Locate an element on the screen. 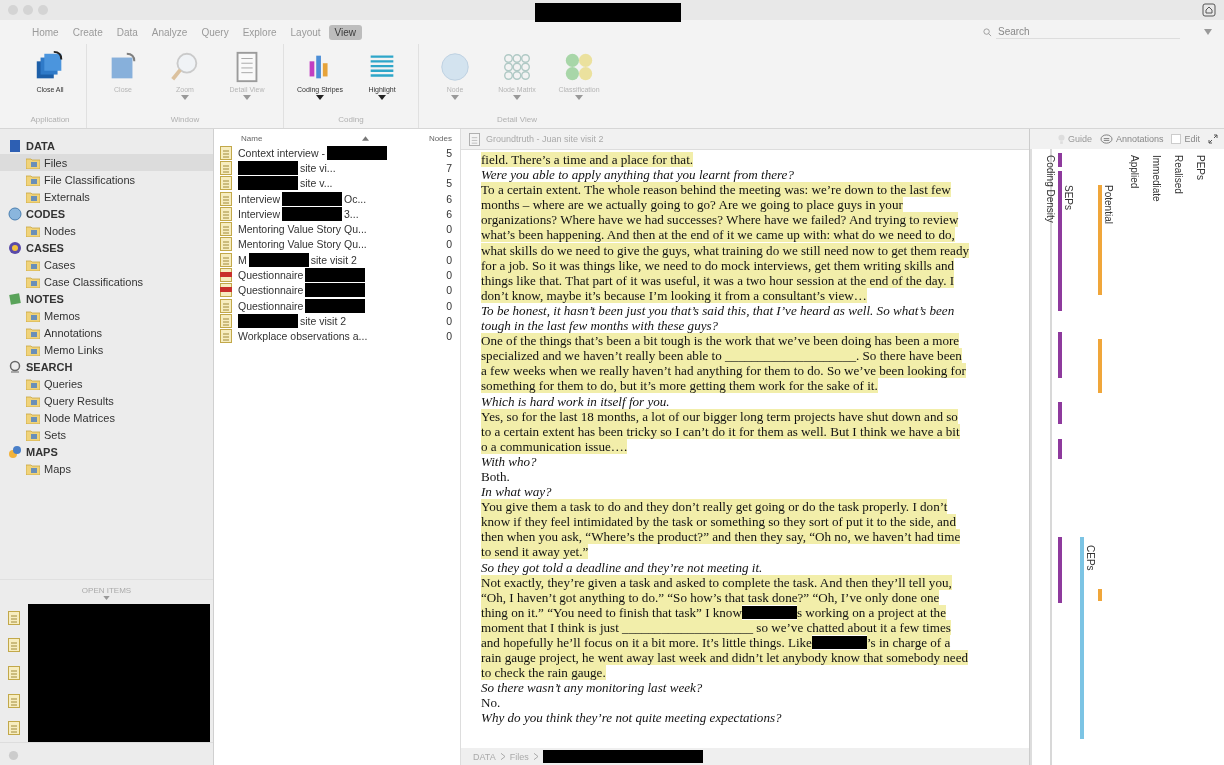 The image size is (1224, 765). section-heading: CODES is located at coordinates (106, 213).